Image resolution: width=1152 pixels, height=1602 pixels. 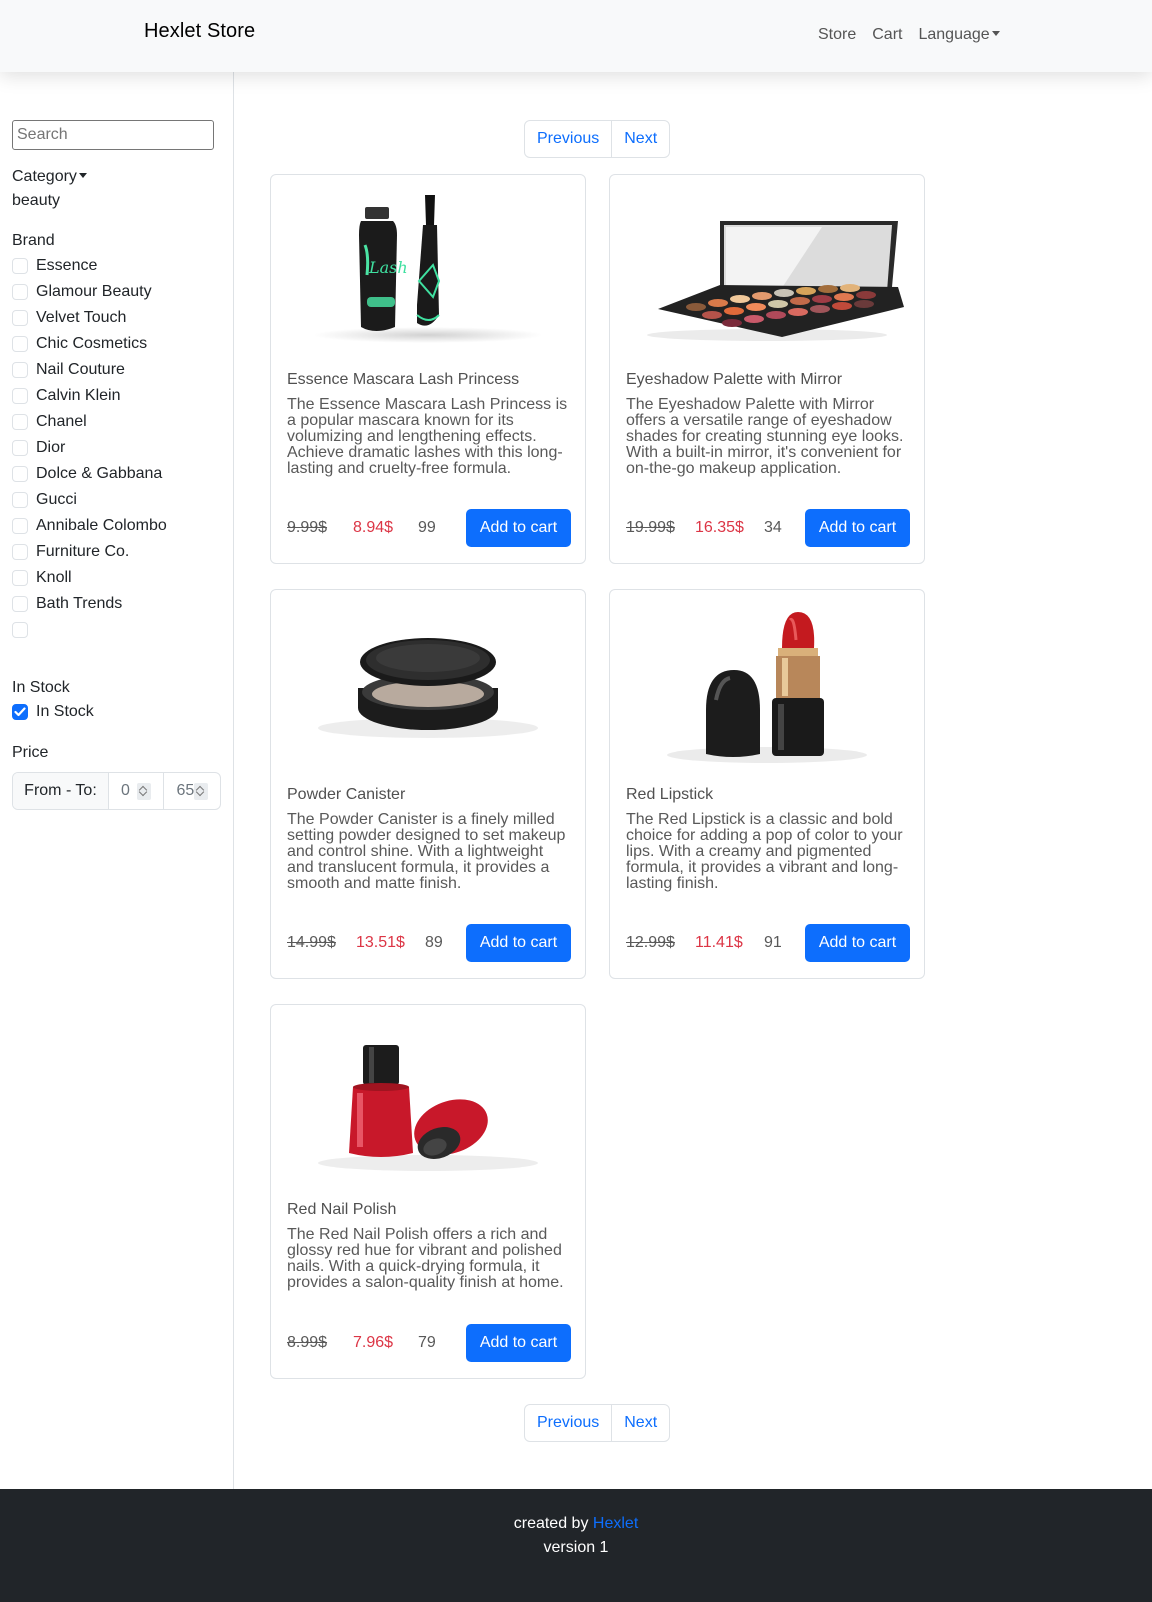 I want to click on mascara-image: Lash, so click(x=428, y=269).